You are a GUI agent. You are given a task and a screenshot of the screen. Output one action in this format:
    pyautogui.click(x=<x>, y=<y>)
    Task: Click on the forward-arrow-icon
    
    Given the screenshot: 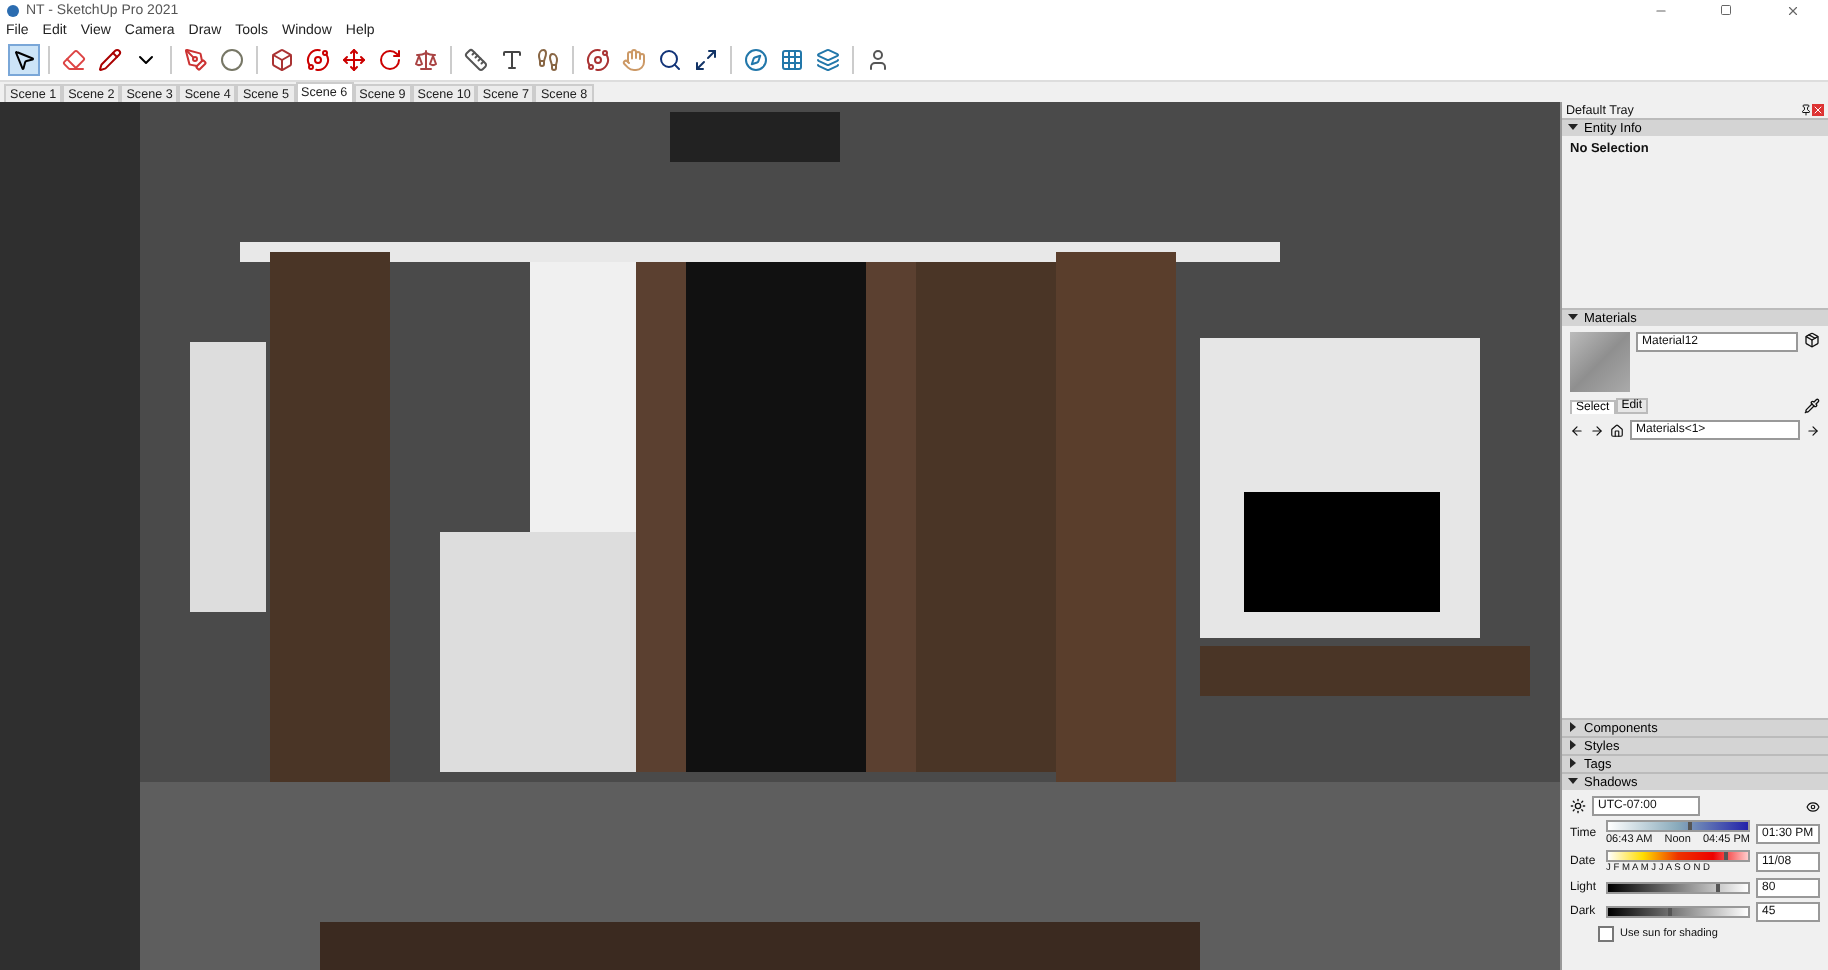 What is the action you would take?
    pyautogui.click(x=1597, y=430)
    